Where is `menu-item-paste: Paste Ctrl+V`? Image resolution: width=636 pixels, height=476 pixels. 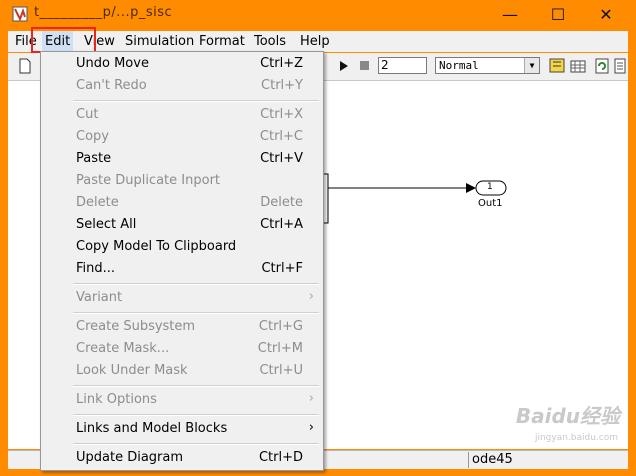
menu-item-paste: Paste Ctrl+V is located at coordinates (182, 159).